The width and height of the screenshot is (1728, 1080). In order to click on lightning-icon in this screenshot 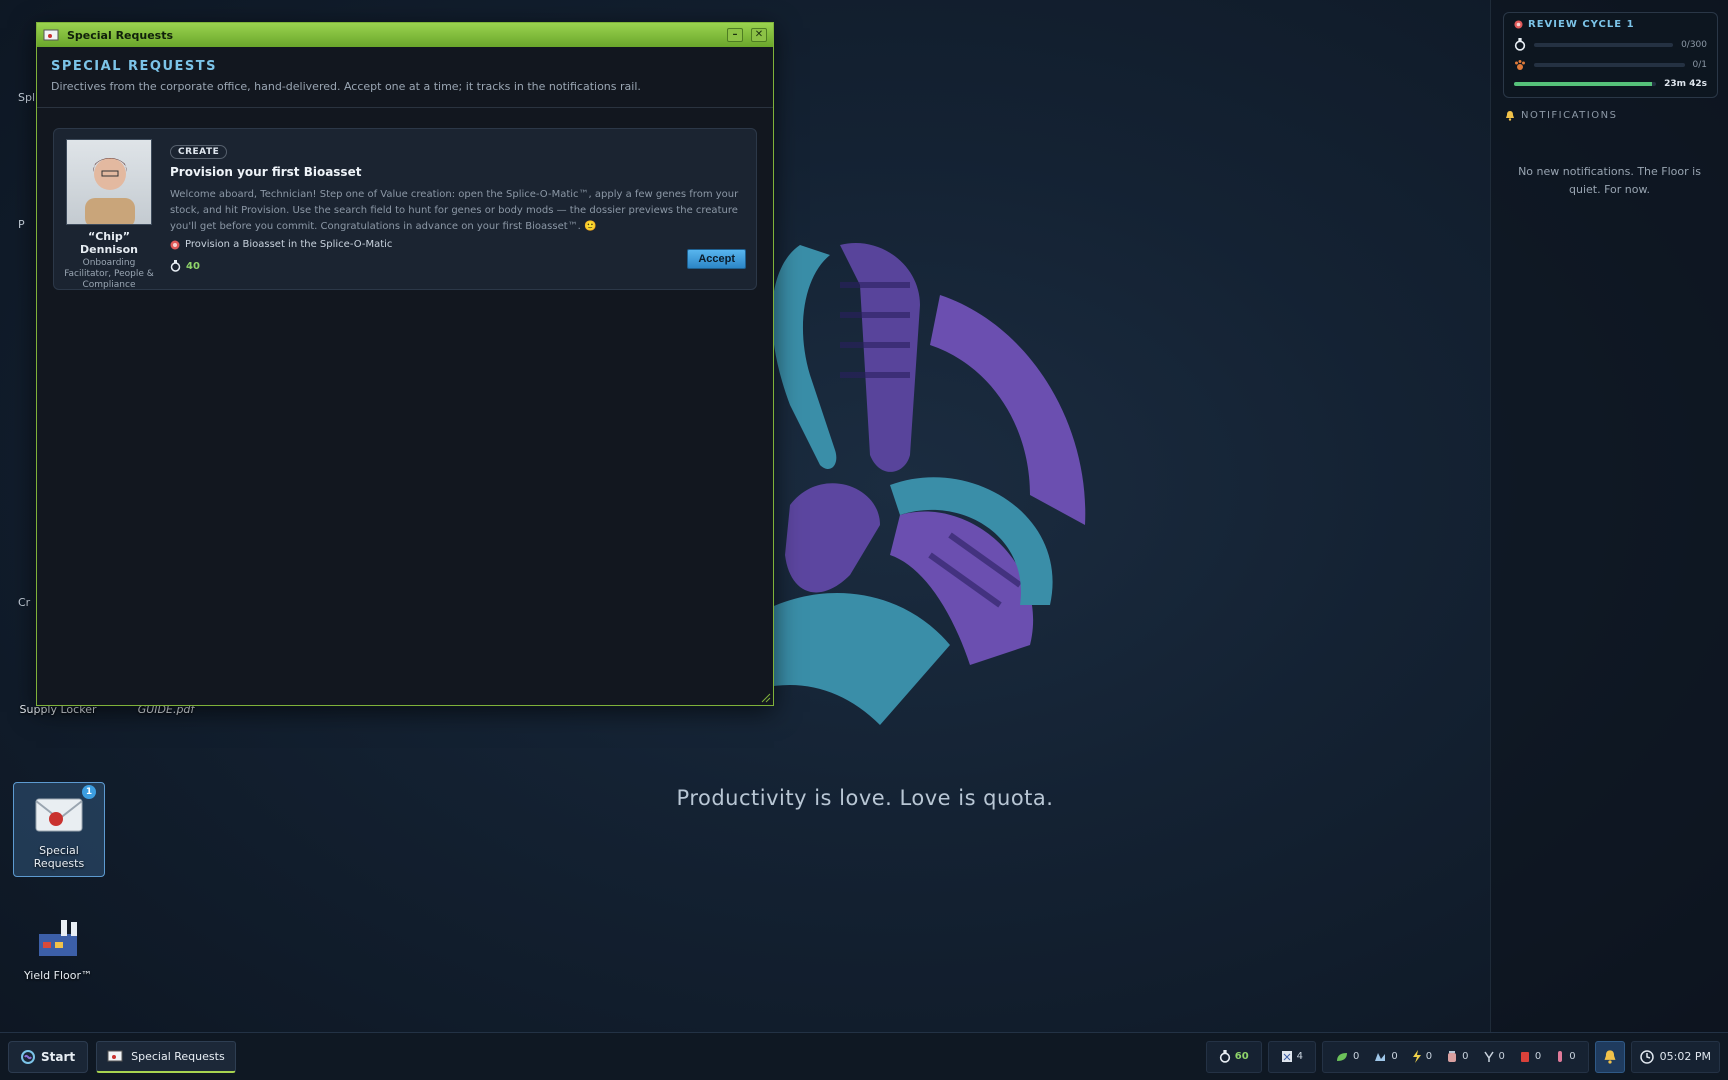, I will do `click(1416, 1056)`.